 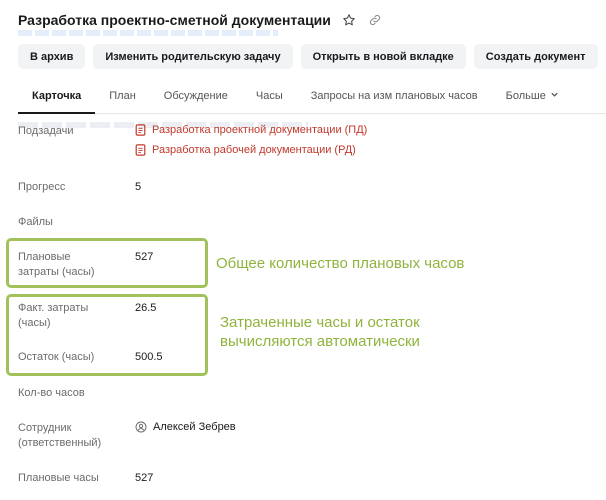 What do you see at coordinates (349, 20) in the screenshot?
I see `star-icon` at bounding box center [349, 20].